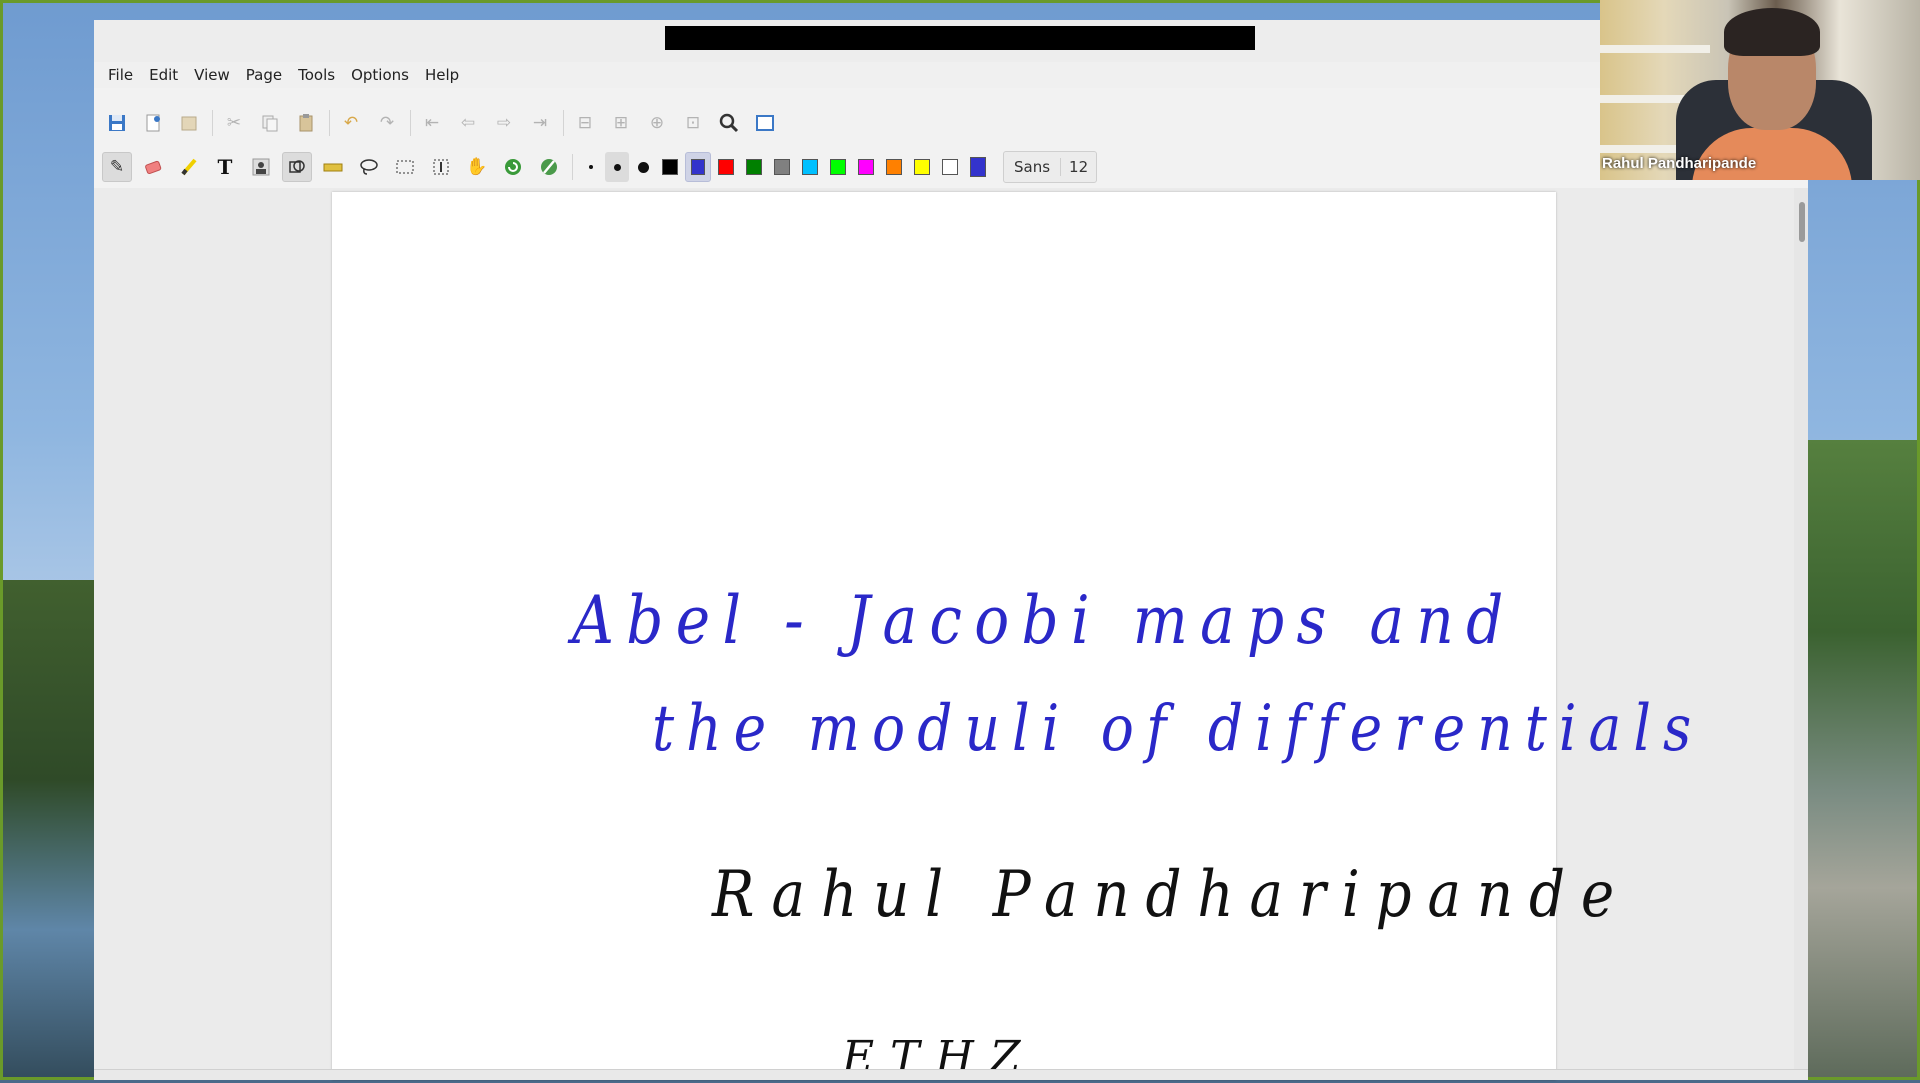  I want to click on new-page-icon, so click(153, 123).